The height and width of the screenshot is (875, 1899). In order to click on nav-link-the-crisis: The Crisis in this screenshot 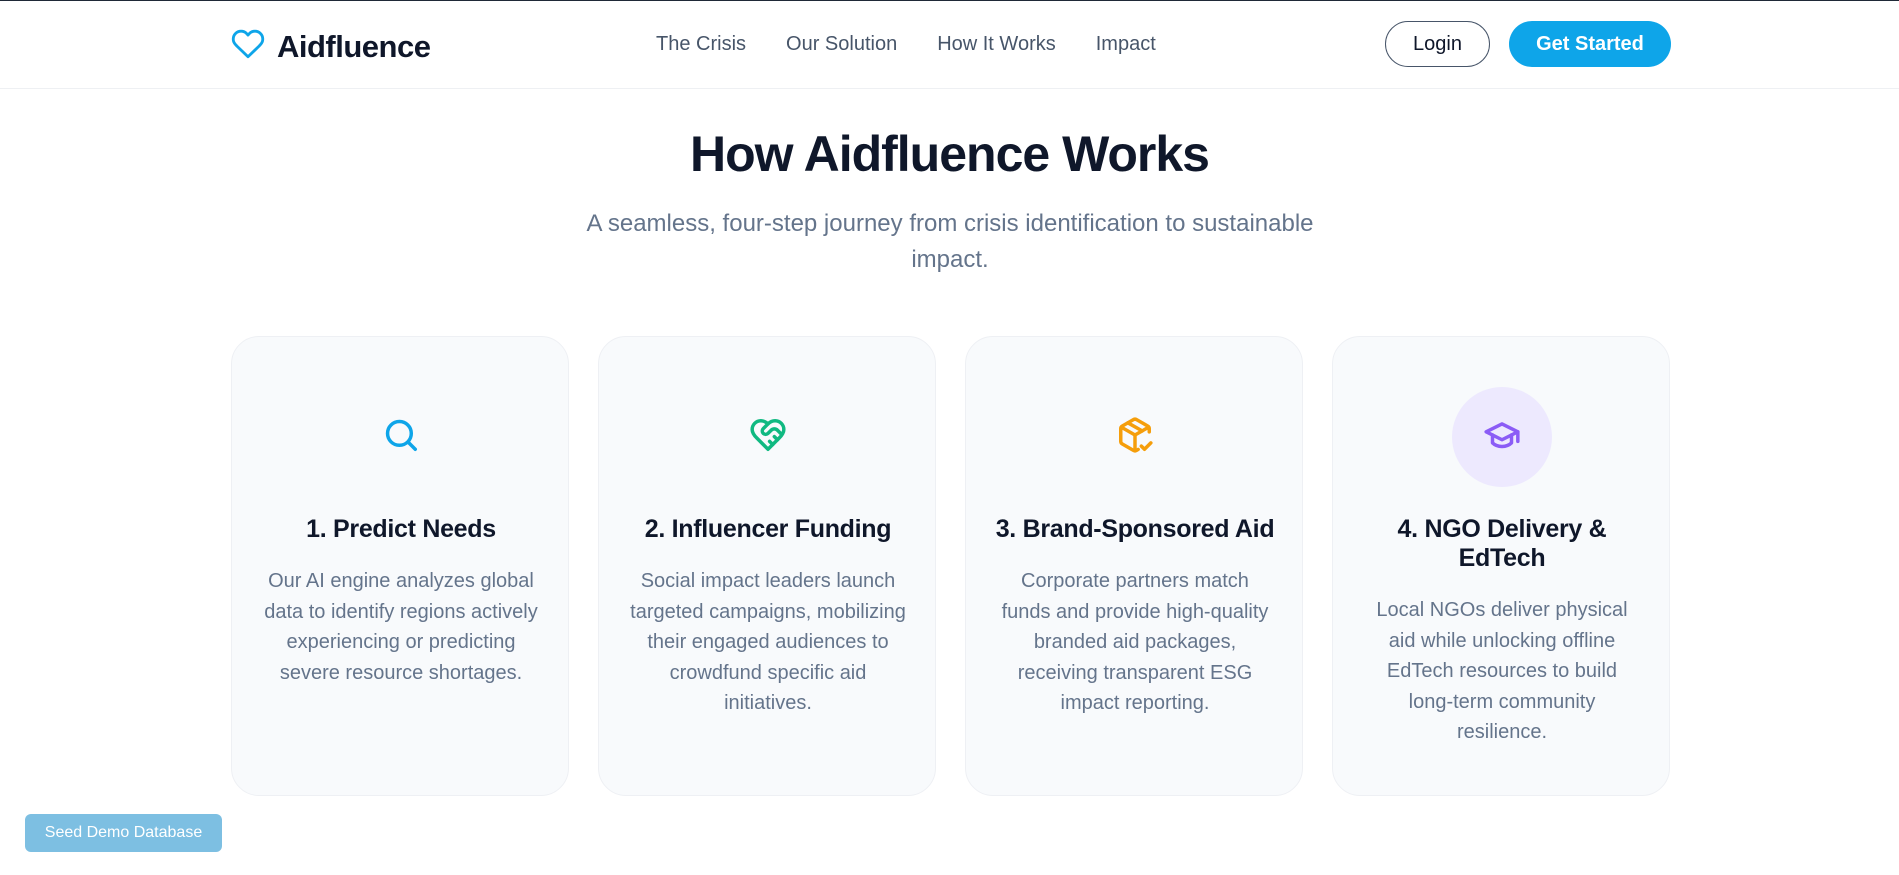, I will do `click(701, 44)`.